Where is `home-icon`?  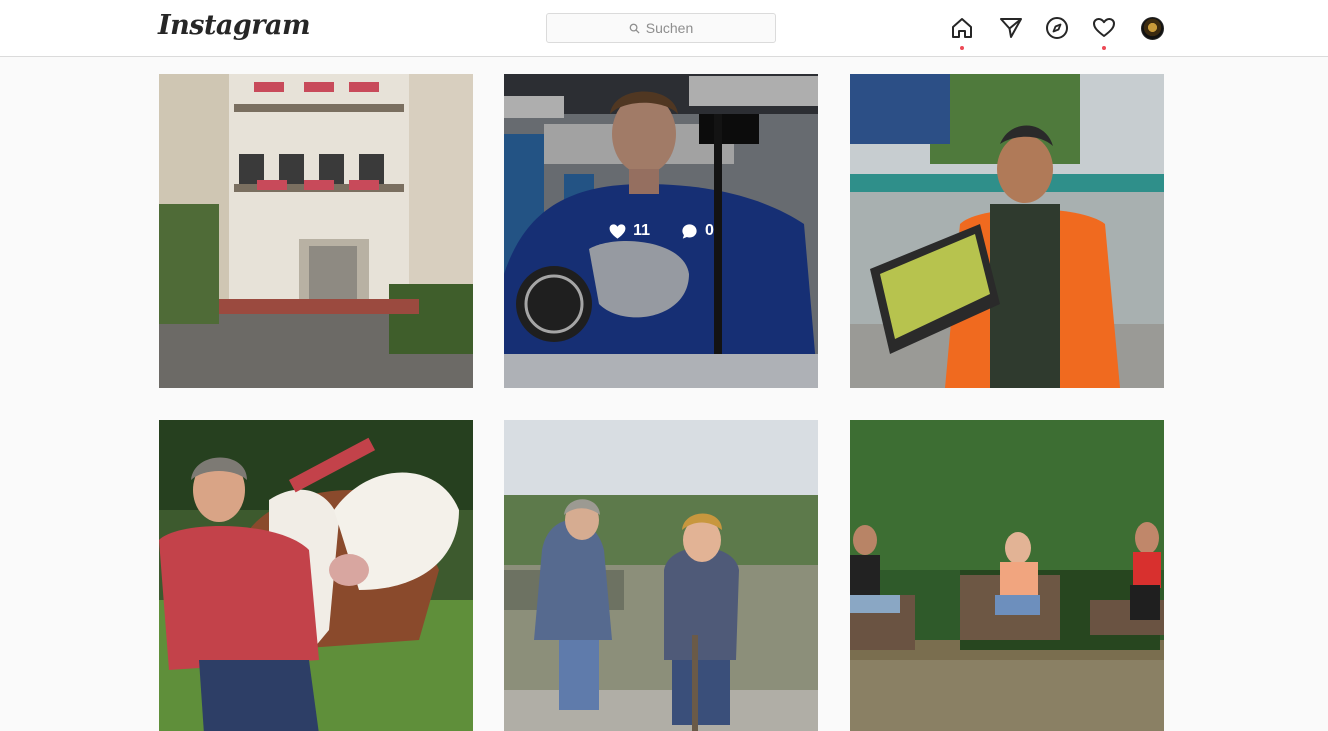
home-icon is located at coordinates (962, 28).